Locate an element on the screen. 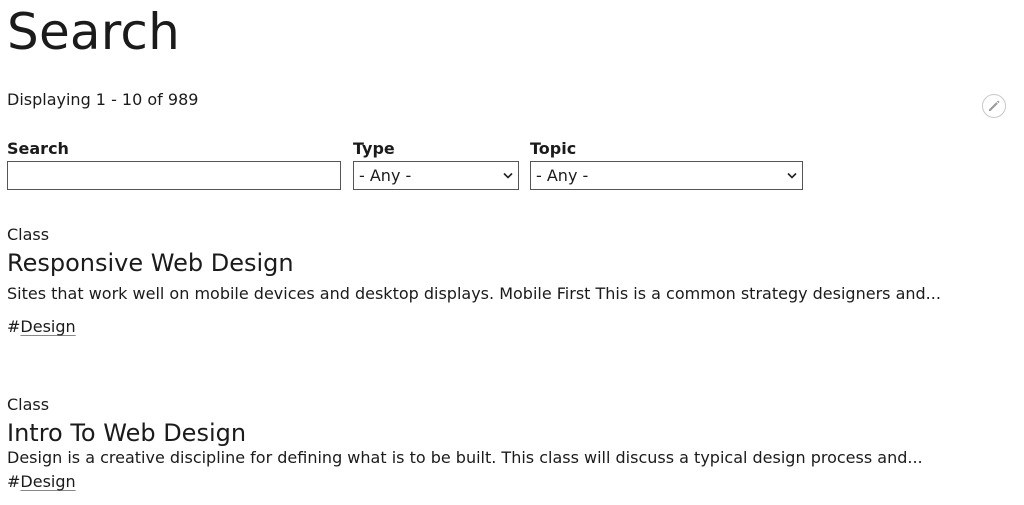 The width and height of the screenshot is (1024, 505). topic-label: Topic is located at coordinates (553, 148).